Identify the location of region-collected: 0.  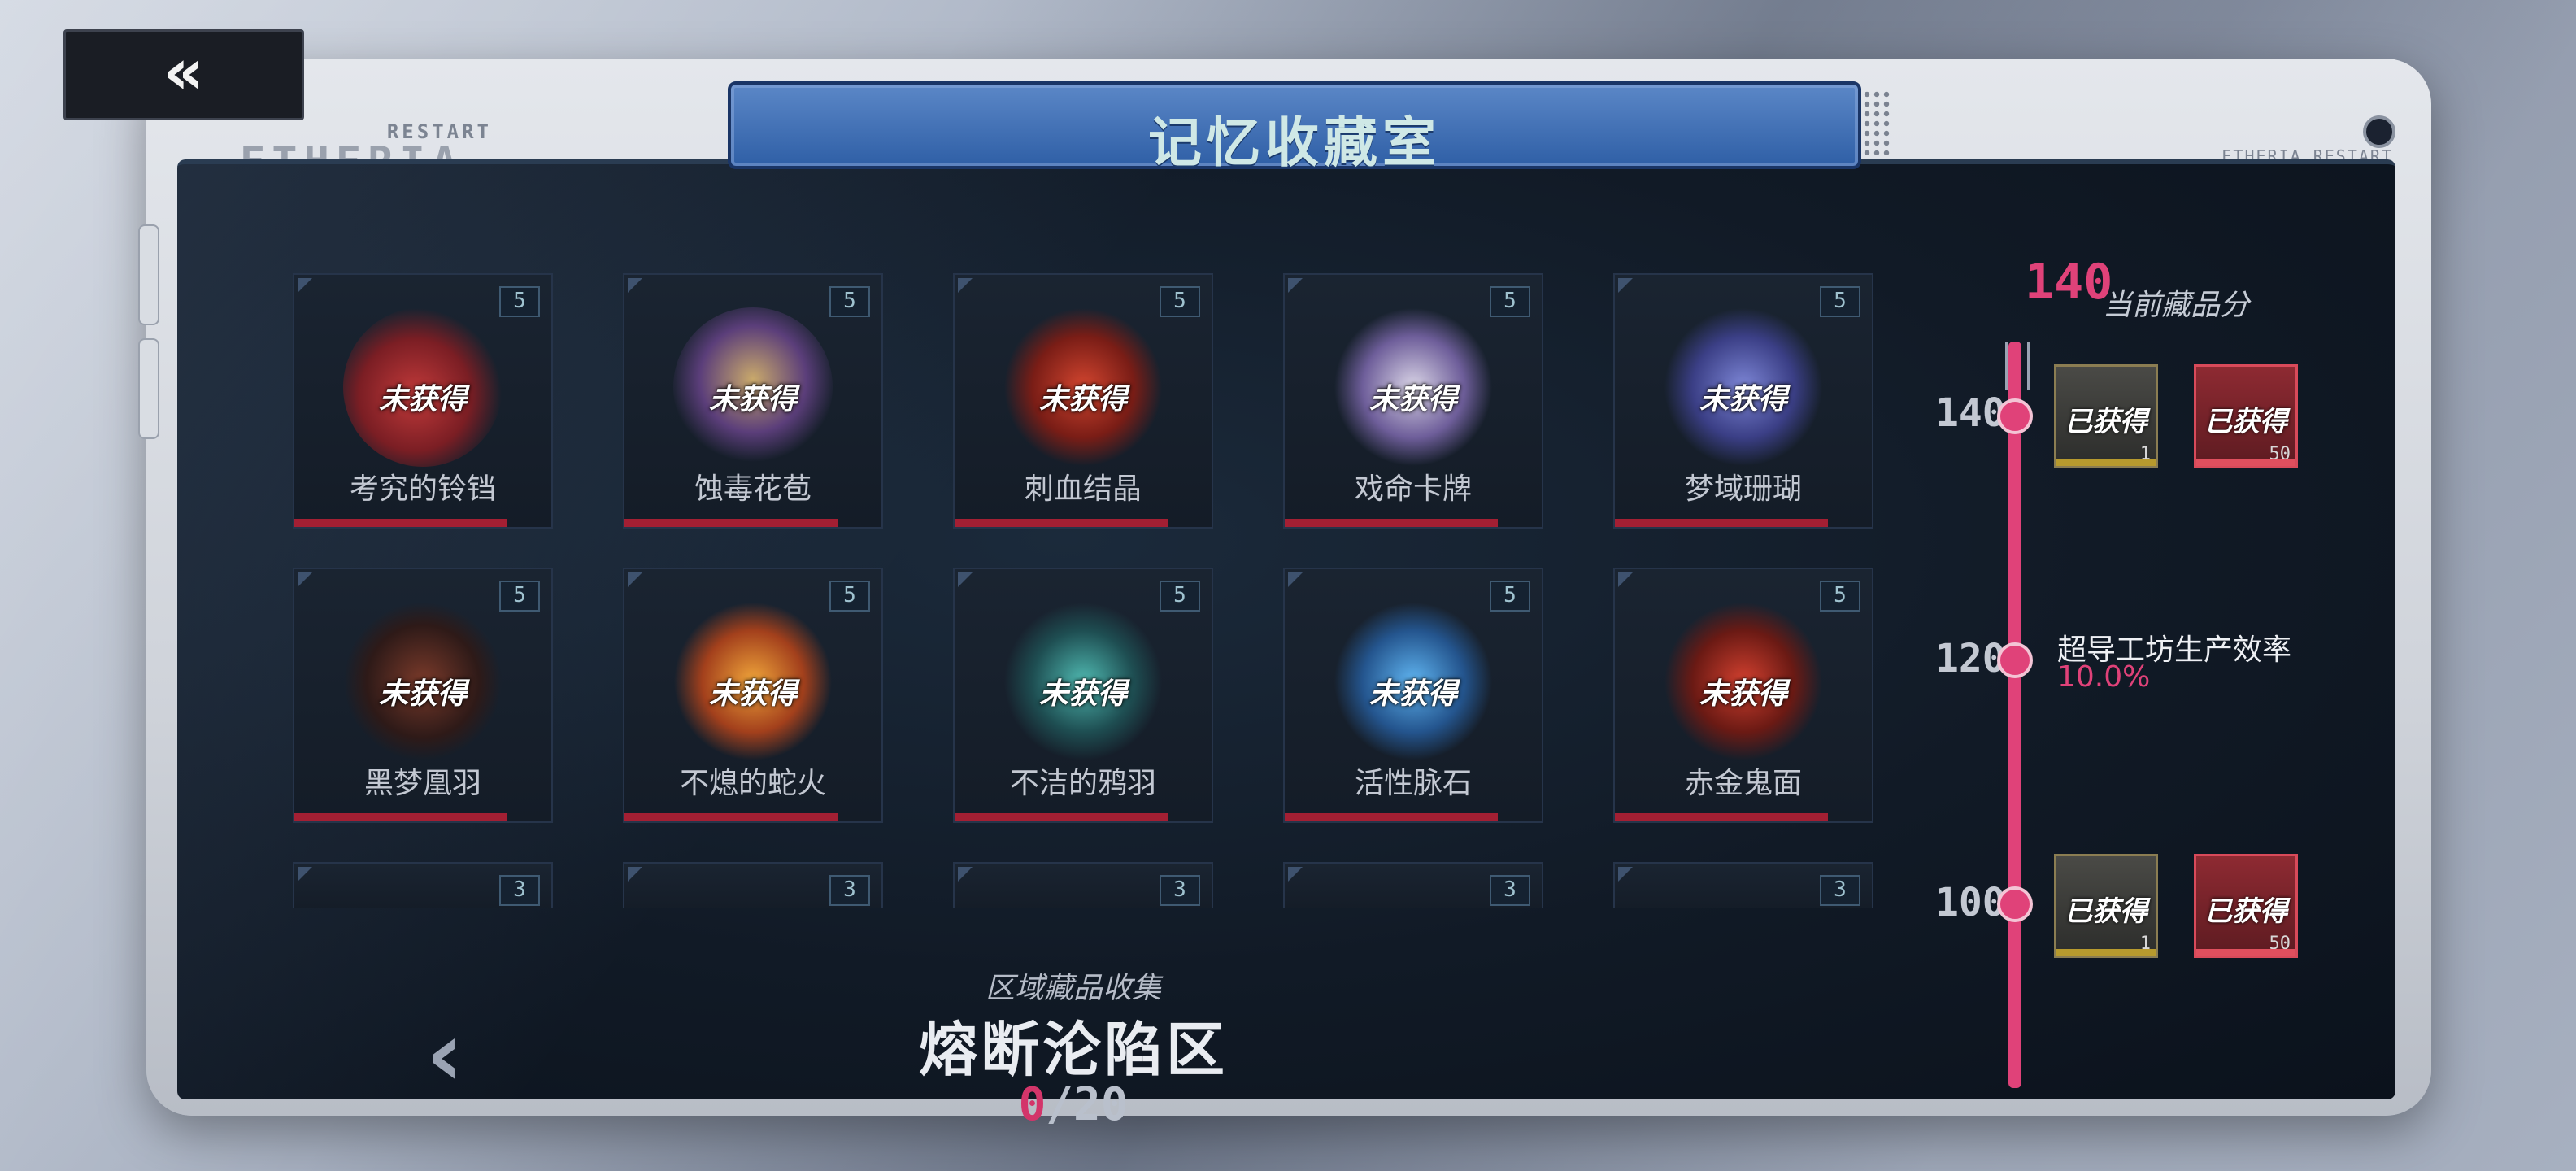
(1032, 1105).